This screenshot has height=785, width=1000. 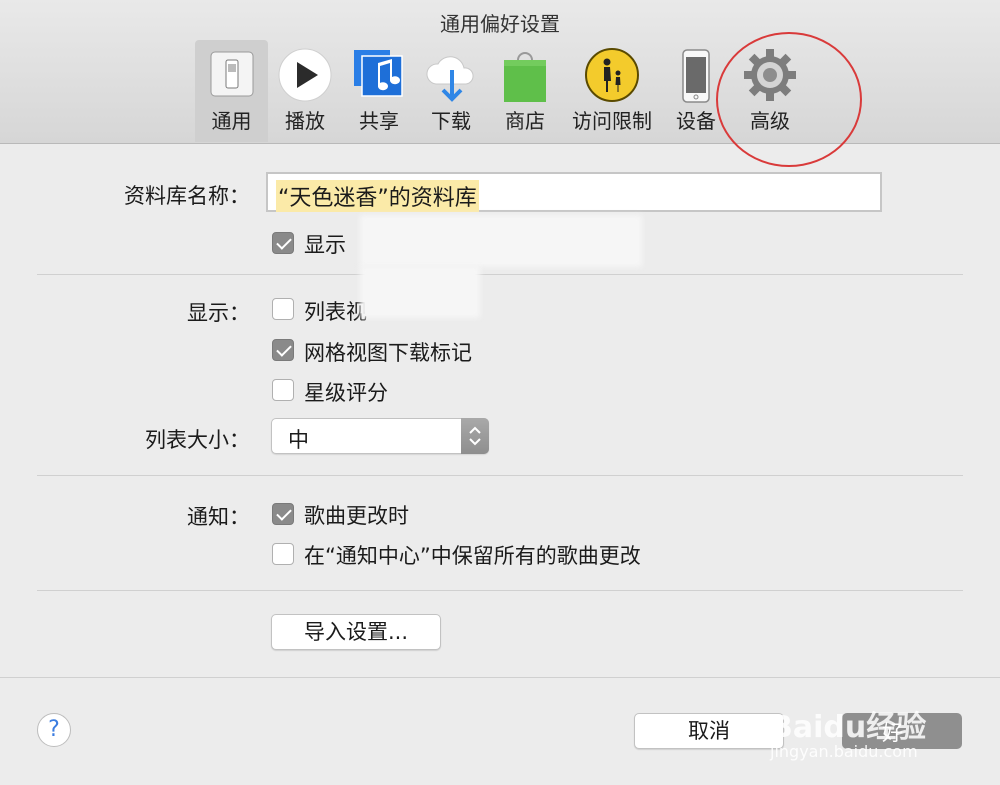 I want to click on music-share-icon, so click(x=378, y=73).